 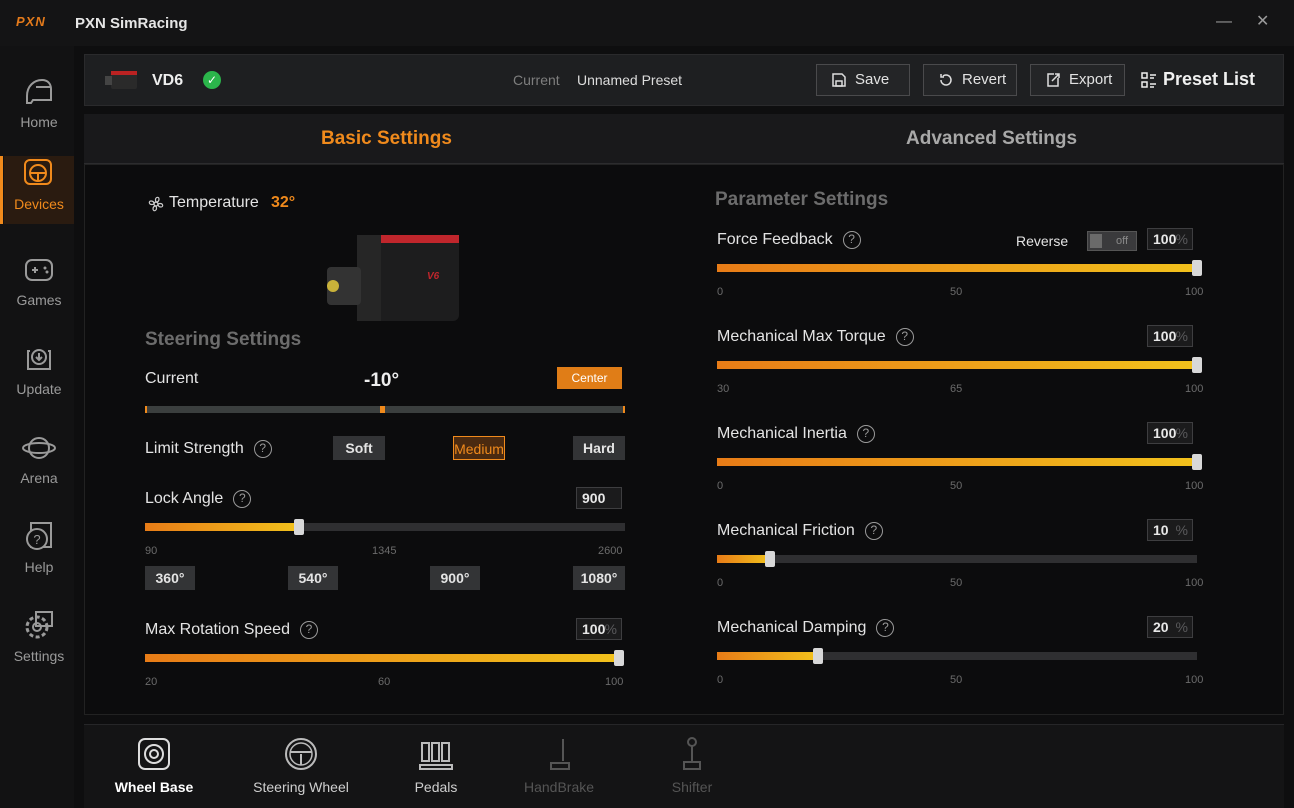 I want to click on max-rotation-speed-input: 100%, so click(x=599, y=629).